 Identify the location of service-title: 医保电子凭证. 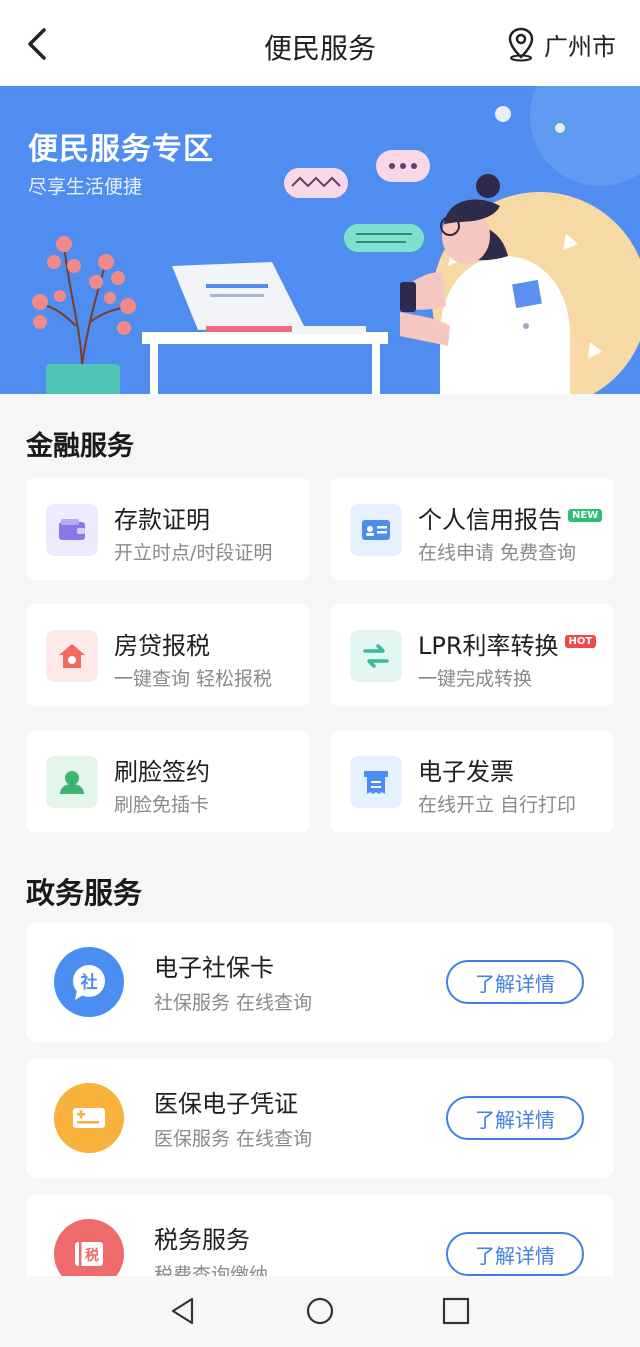
(226, 1104).